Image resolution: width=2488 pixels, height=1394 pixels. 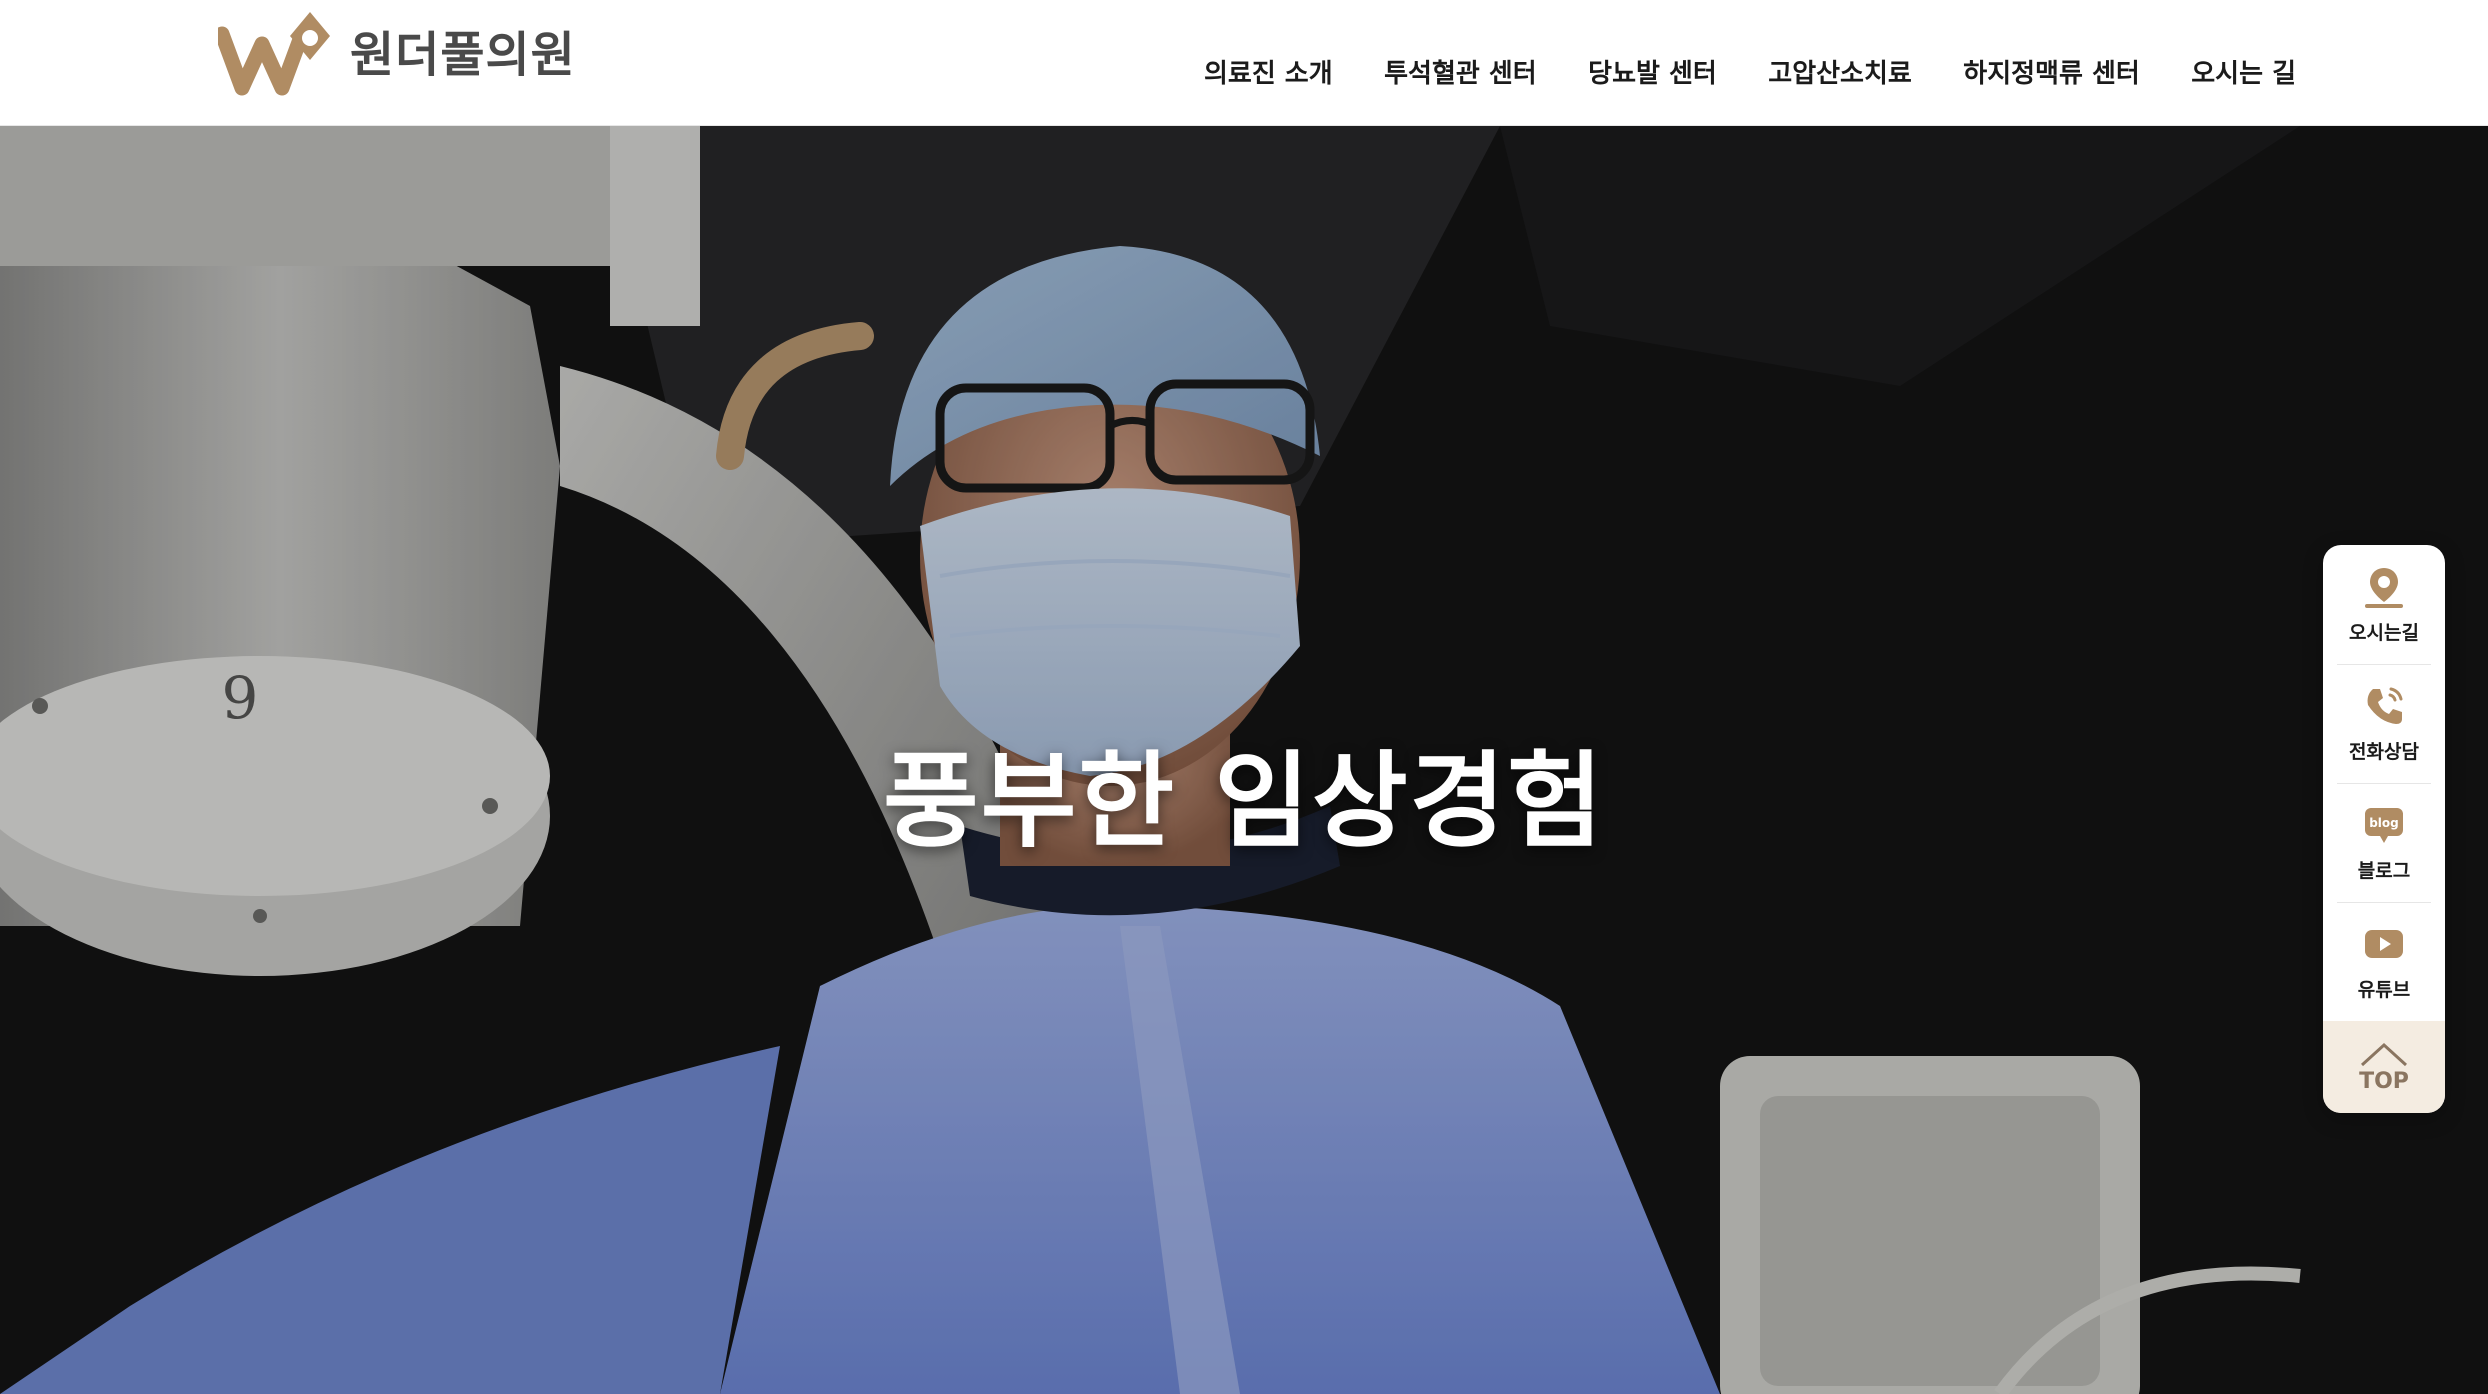 I want to click on blog-icon: blog, so click(x=2384, y=825).